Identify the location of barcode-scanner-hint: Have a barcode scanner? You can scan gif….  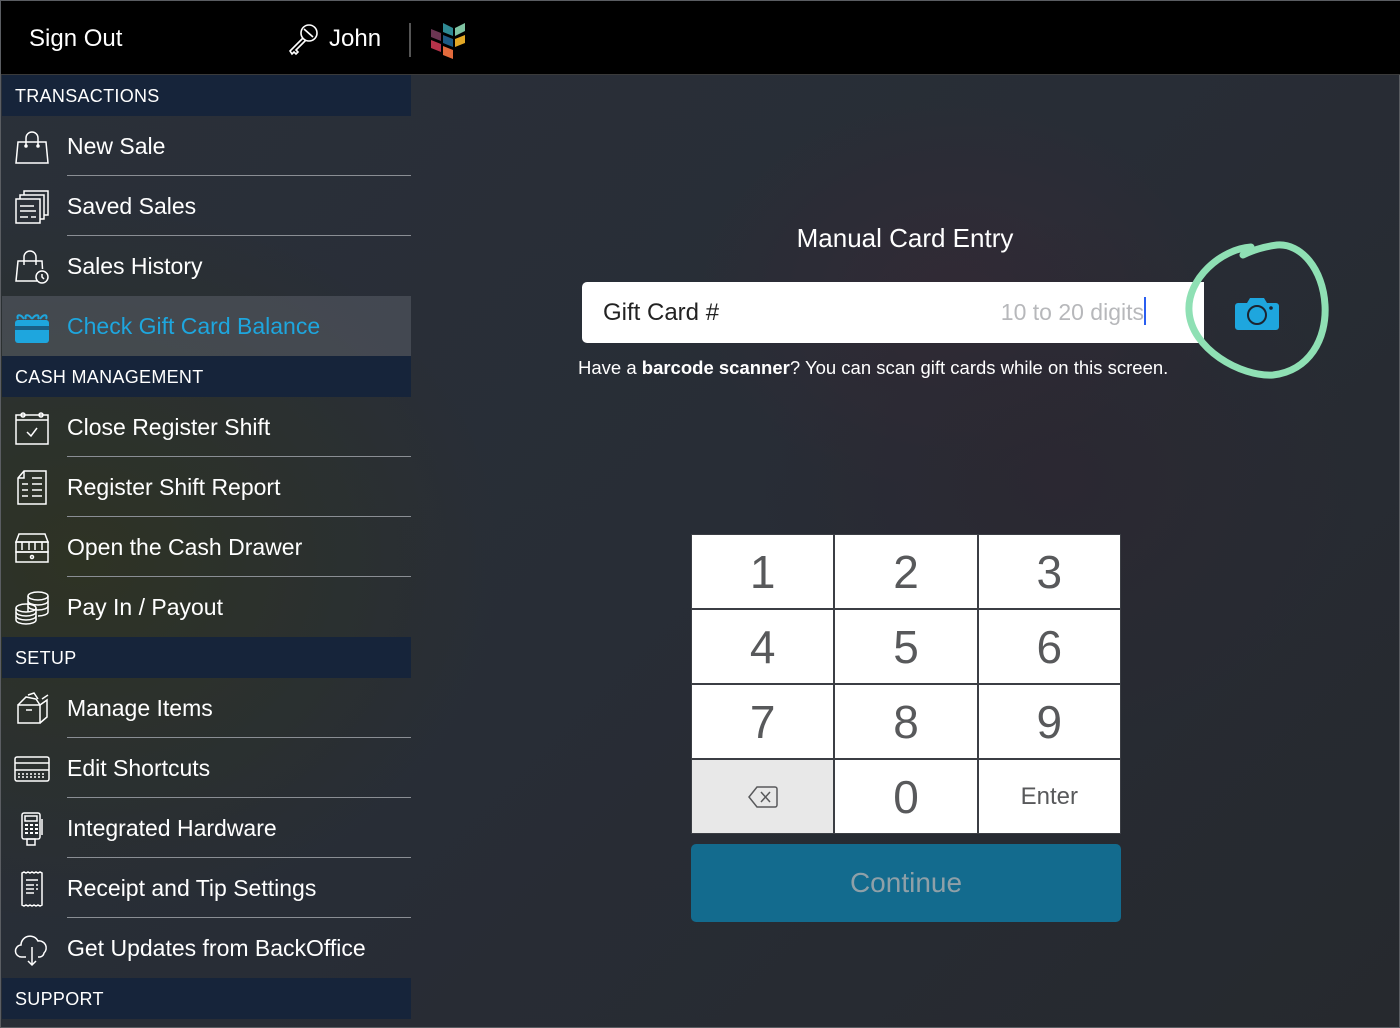
(873, 368).